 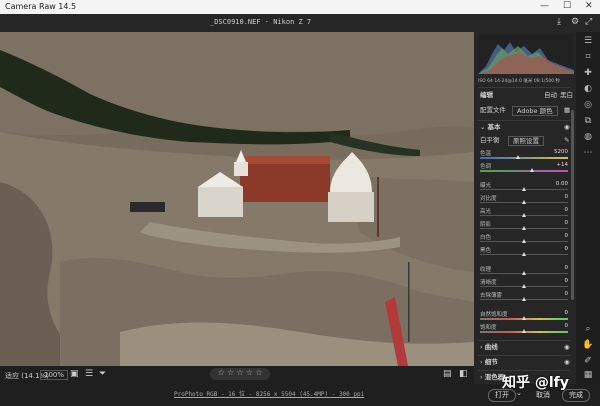 What do you see at coordinates (535, 383) in the screenshot?
I see `watermark: 知乎 @lfy` at bounding box center [535, 383].